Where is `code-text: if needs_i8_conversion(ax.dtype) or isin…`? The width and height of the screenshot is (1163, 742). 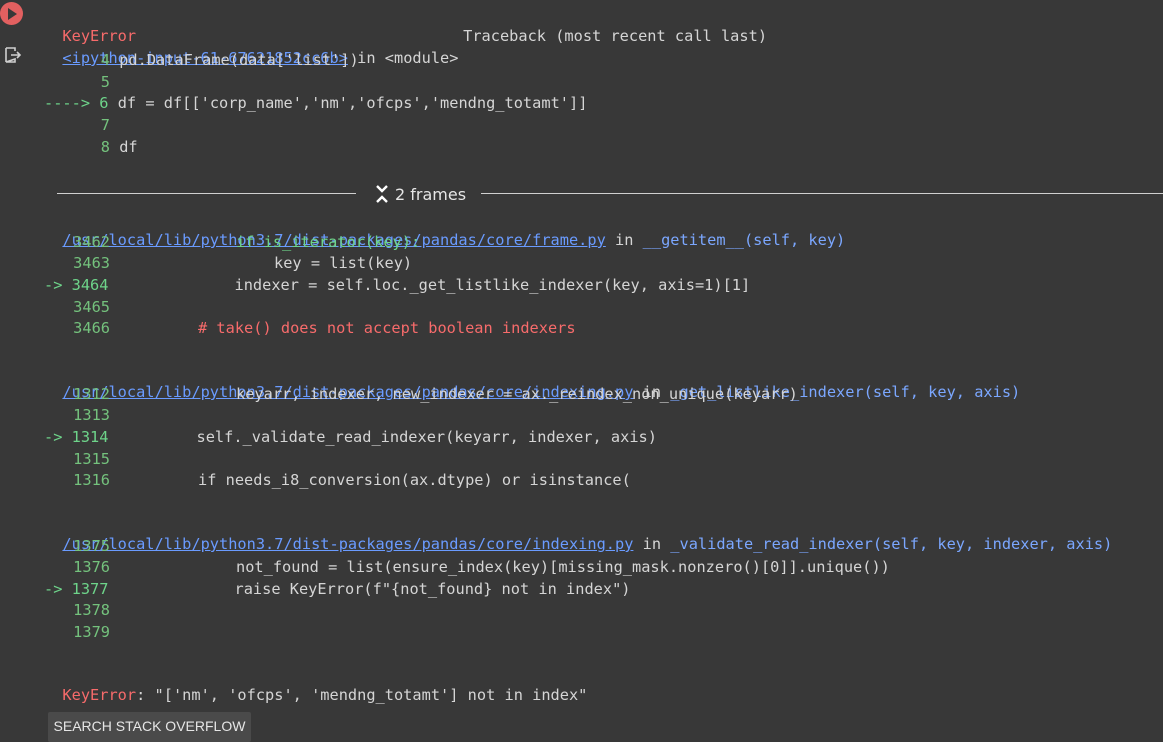 code-text: if needs_i8_conversion(ax.dtype) or isin… is located at coordinates (414, 480).